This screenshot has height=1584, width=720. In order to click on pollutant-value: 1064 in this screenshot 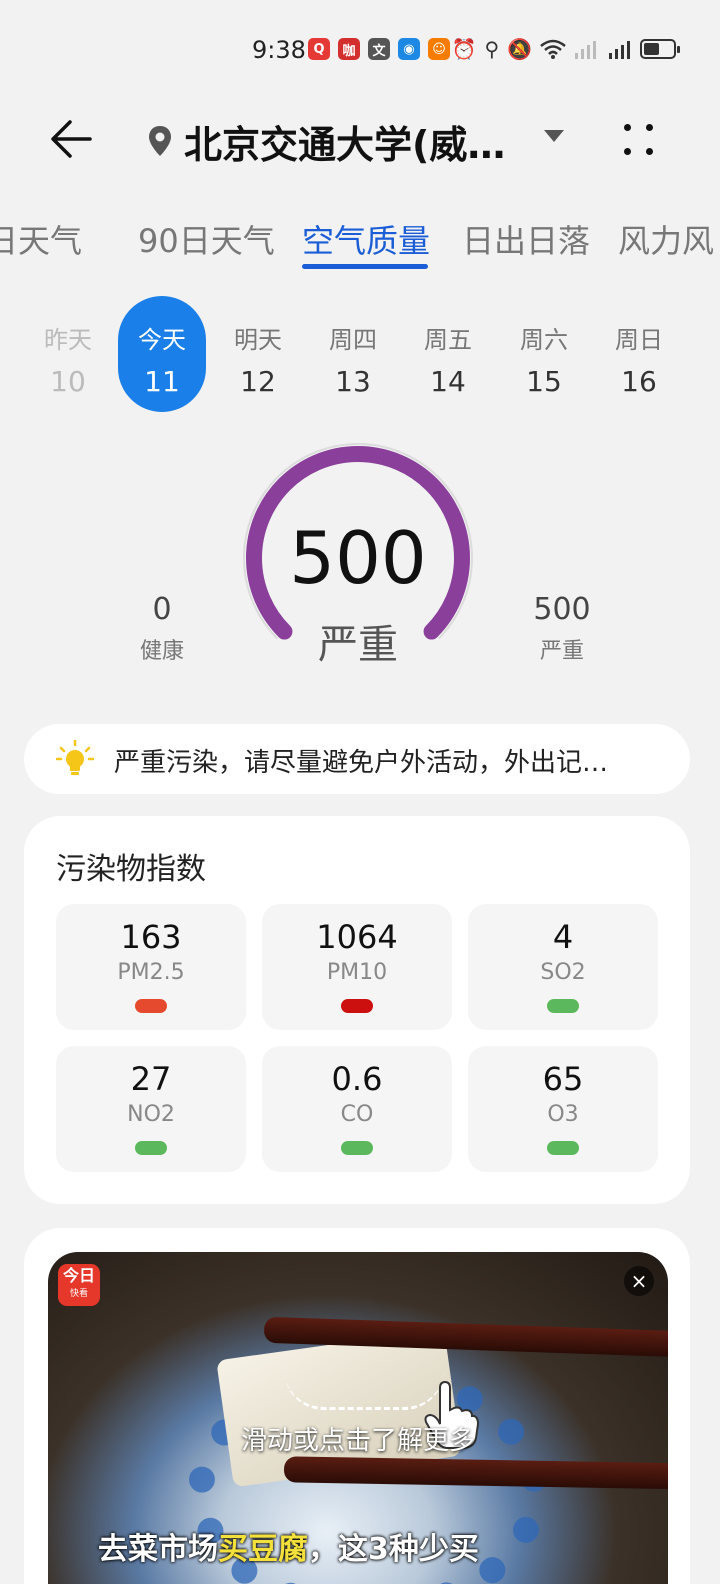, I will do `click(357, 937)`.